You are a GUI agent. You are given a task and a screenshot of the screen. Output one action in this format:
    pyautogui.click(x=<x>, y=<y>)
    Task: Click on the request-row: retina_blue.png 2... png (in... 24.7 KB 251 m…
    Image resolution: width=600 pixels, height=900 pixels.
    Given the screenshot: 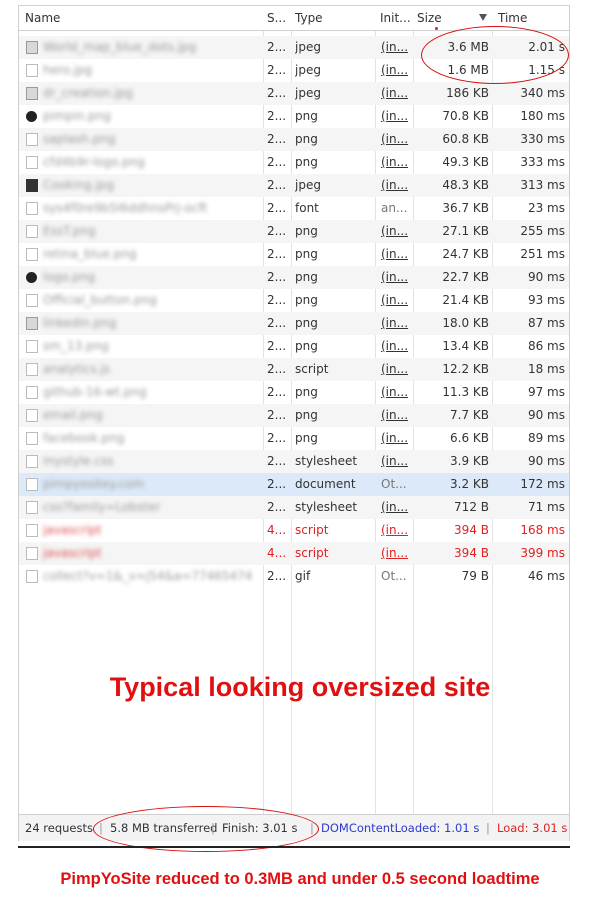 What is the action you would take?
    pyautogui.click(x=294, y=254)
    